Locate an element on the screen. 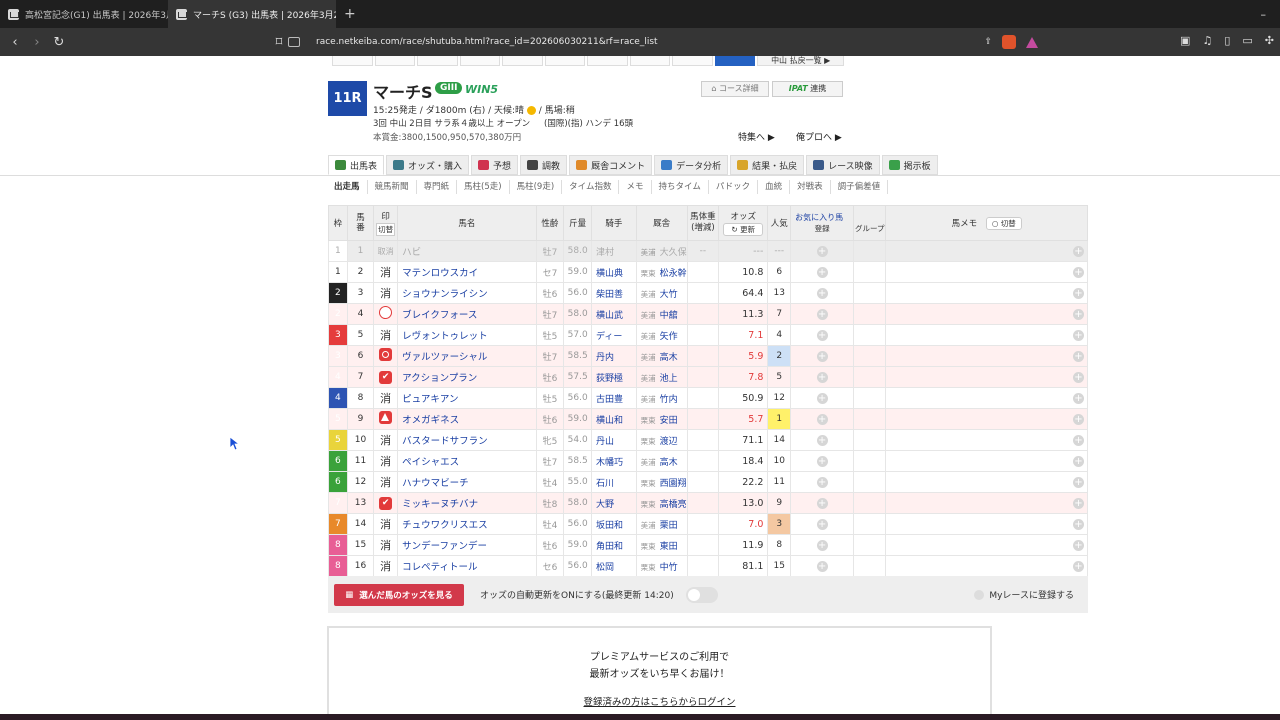 This screenshot has width=1280, height=720. sub-nav-item-6: メモ is located at coordinates (635, 187).